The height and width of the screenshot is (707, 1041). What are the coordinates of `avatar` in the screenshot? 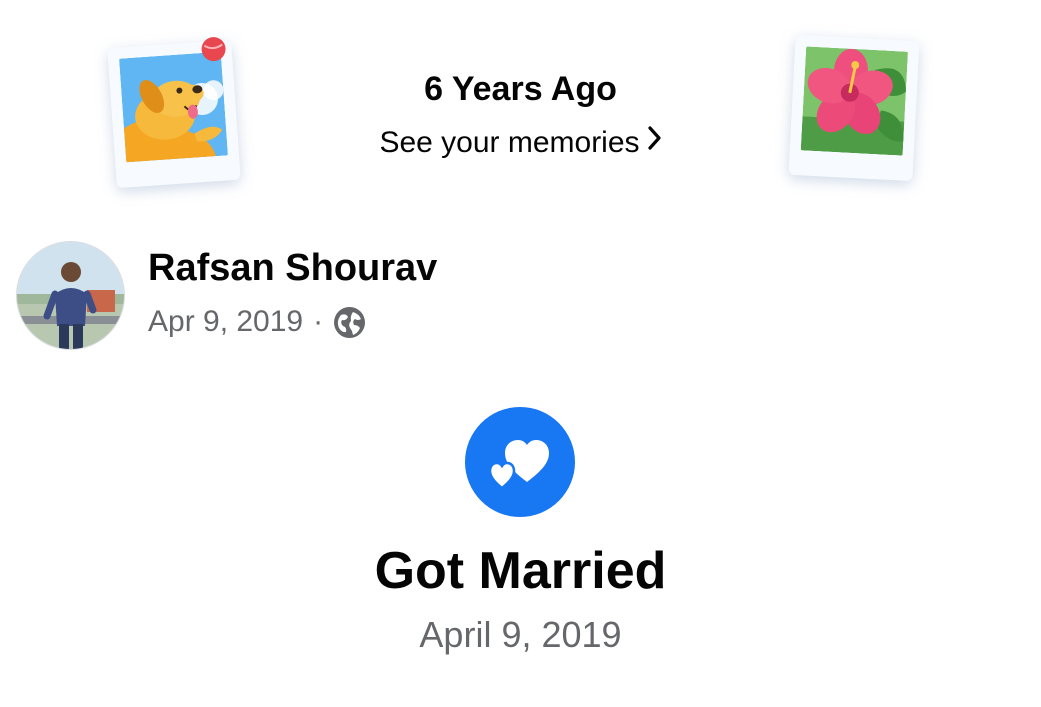 It's located at (70, 295).